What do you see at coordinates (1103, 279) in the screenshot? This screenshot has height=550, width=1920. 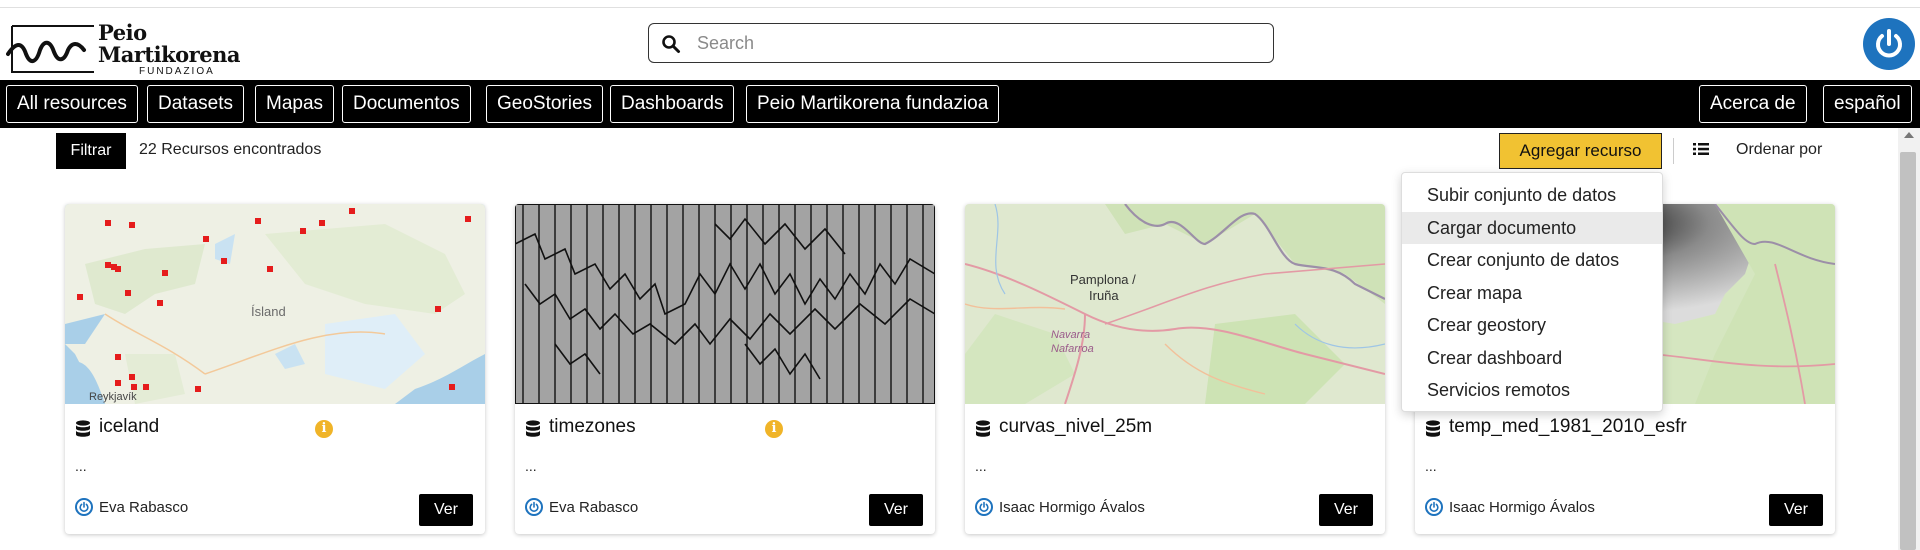 I see `svg-text: Pamplona /` at bounding box center [1103, 279].